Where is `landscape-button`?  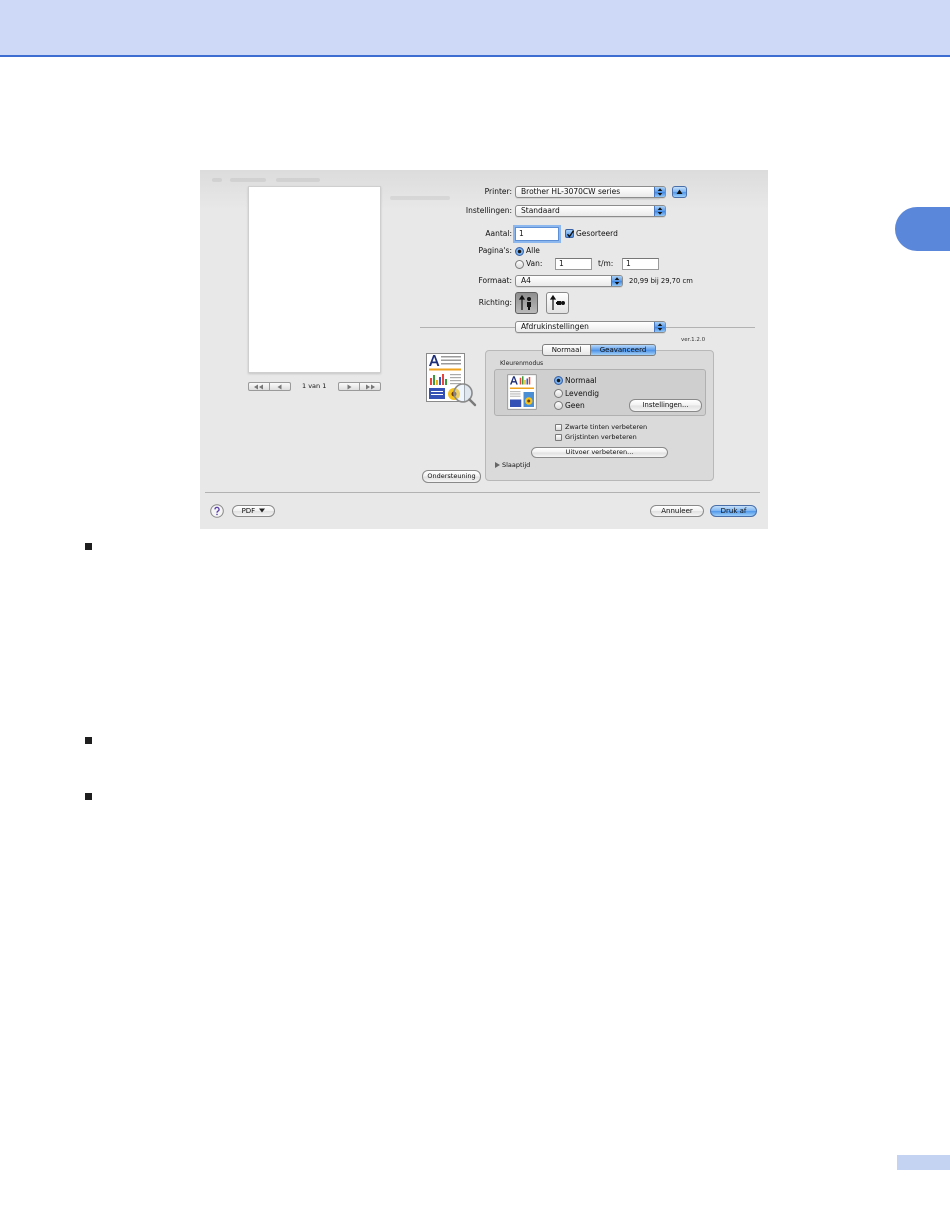 landscape-button is located at coordinates (557, 303).